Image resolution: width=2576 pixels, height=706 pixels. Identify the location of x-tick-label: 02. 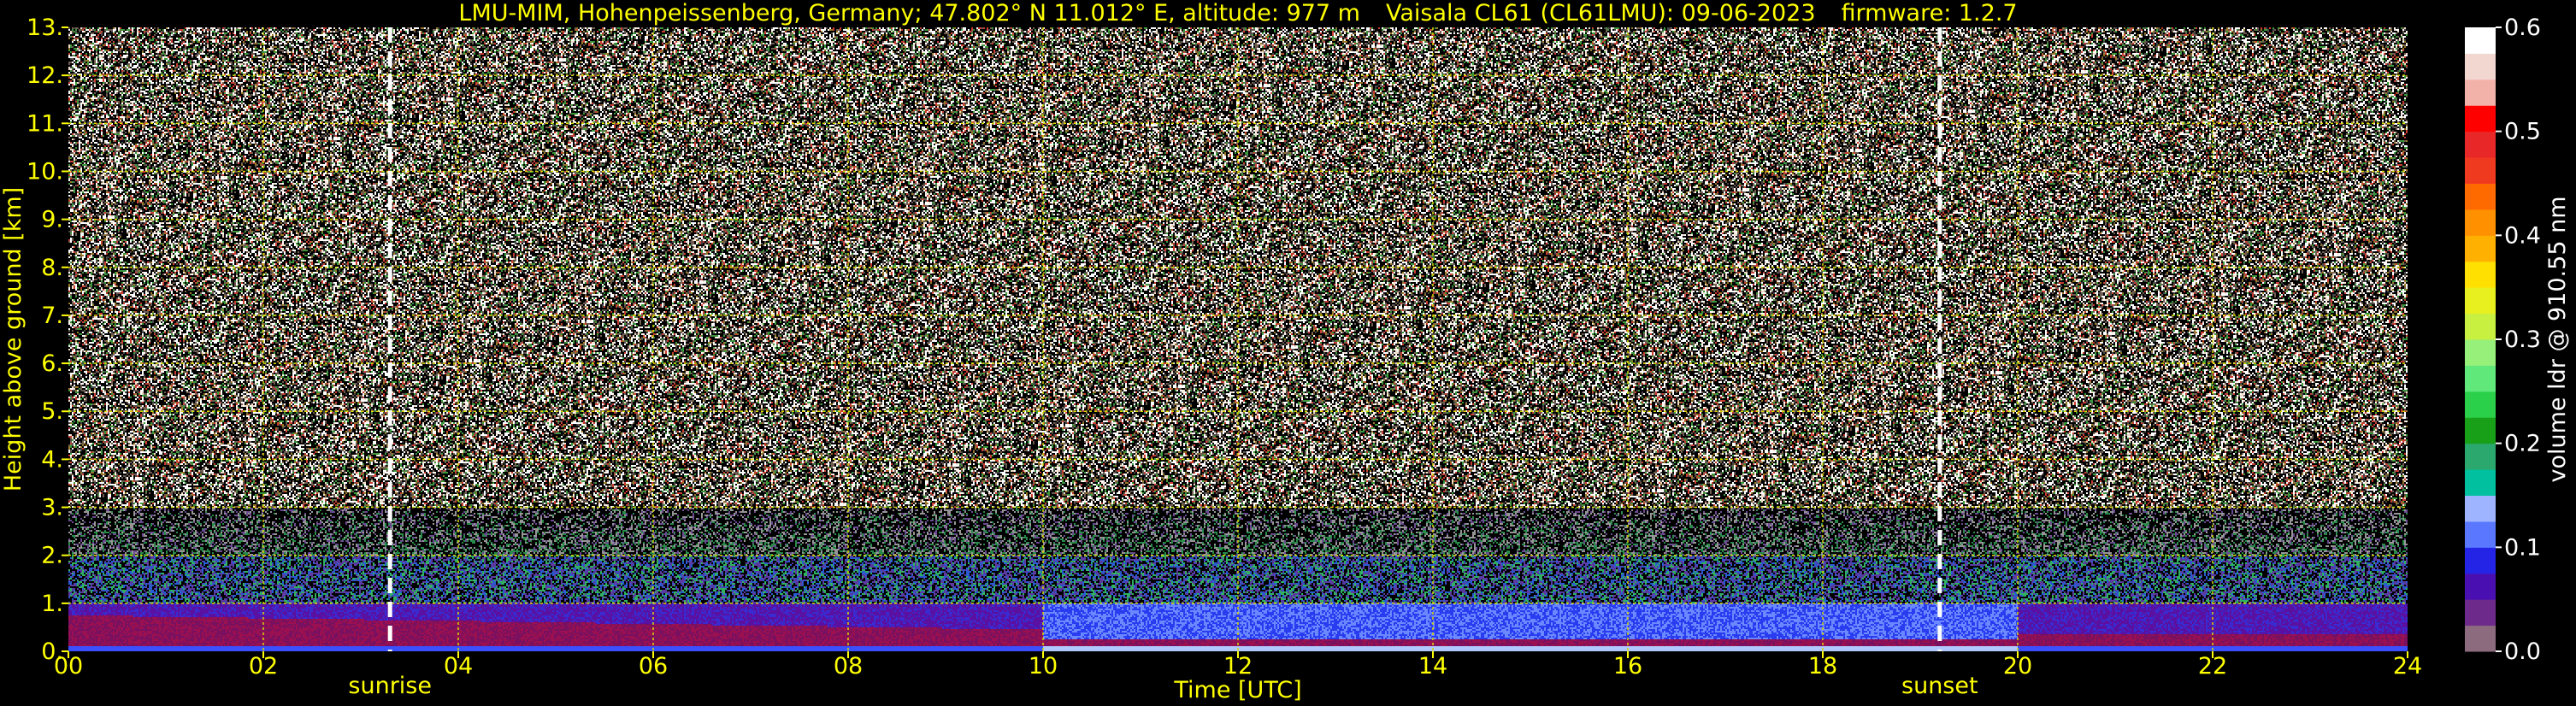
(263, 666).